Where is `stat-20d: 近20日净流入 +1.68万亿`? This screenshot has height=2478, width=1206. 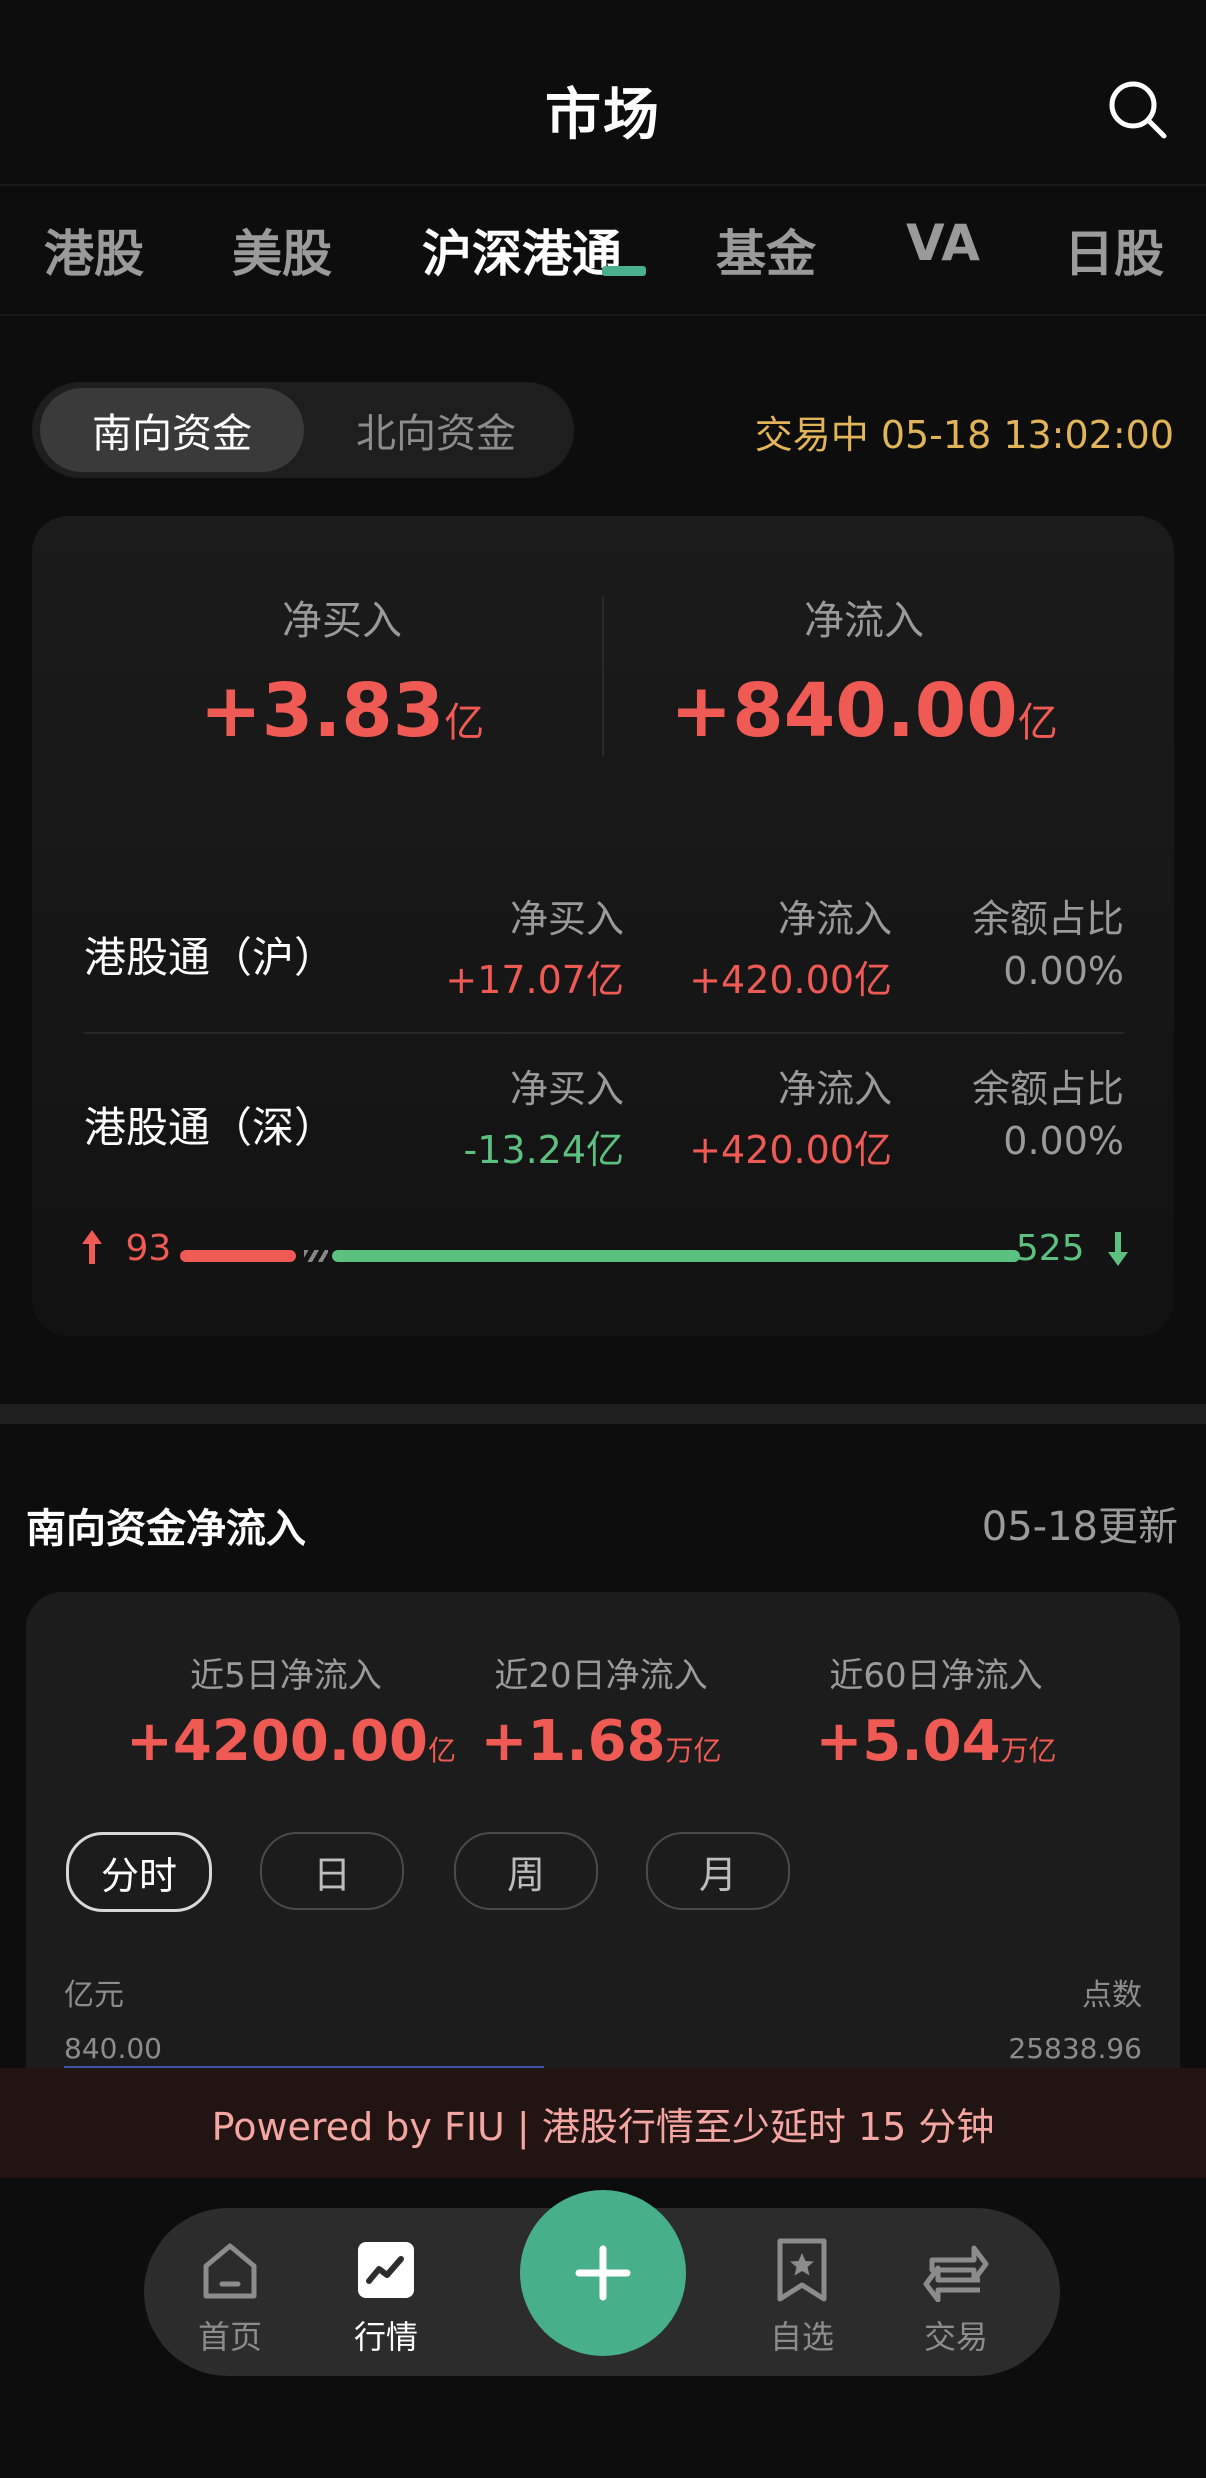 stat-20d: 近20日净流入 +1.68万亿 is located at coordinates (601, 1715).